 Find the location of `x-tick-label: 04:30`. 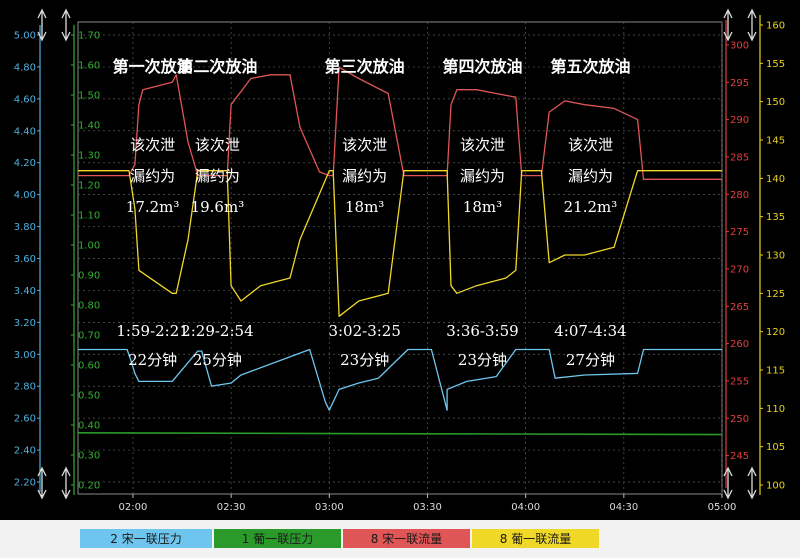

x-tick-label: 04:30 is located at coordinates (623, 507).